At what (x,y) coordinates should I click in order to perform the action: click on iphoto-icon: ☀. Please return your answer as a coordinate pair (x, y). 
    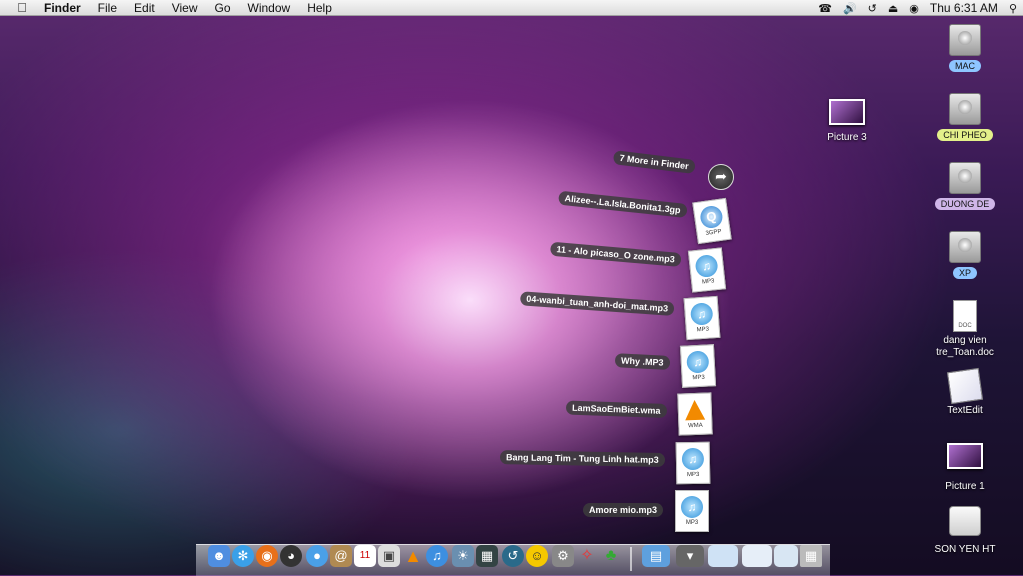
    Looking at the image, I should click on (463, 556).